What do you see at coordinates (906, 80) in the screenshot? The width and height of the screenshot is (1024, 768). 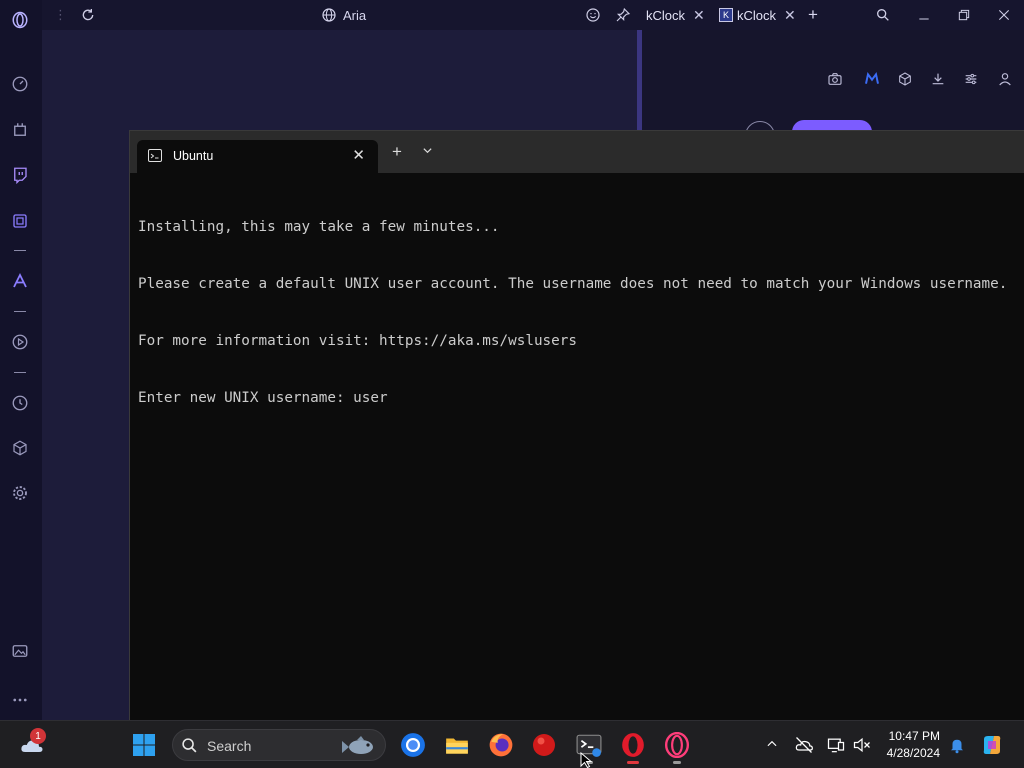 I see `extensions-icon` at bounding box center [906, 80].